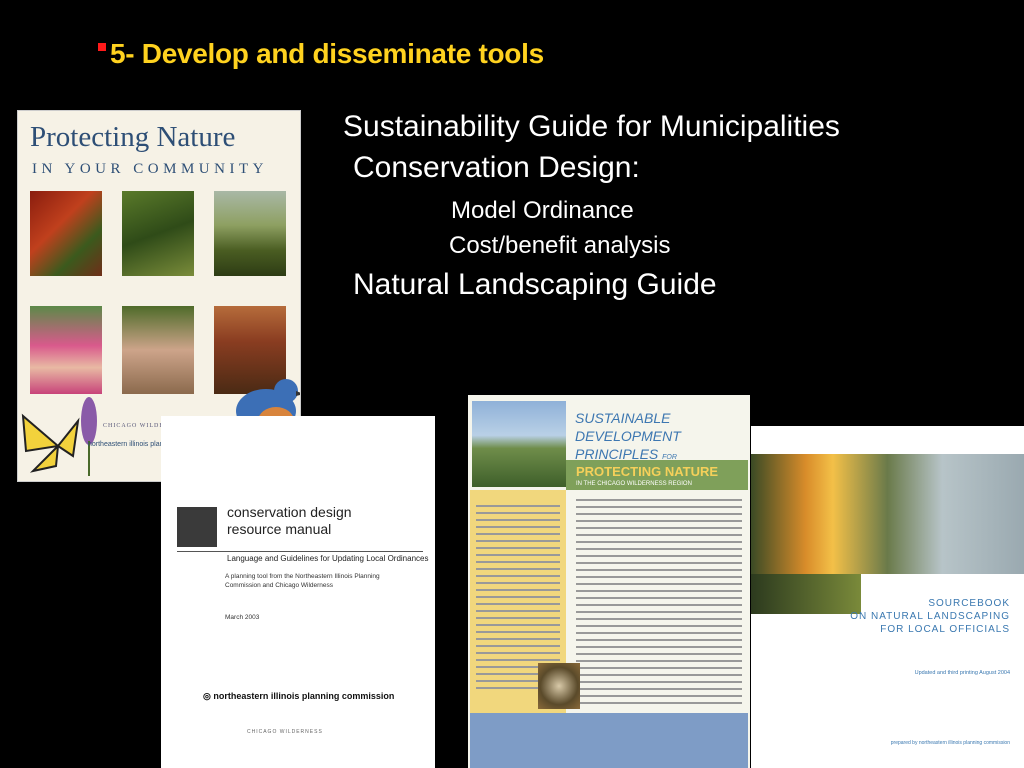  I want to click on title-line3: FOR LOCAL OFFICIALS, so click(945, 629).